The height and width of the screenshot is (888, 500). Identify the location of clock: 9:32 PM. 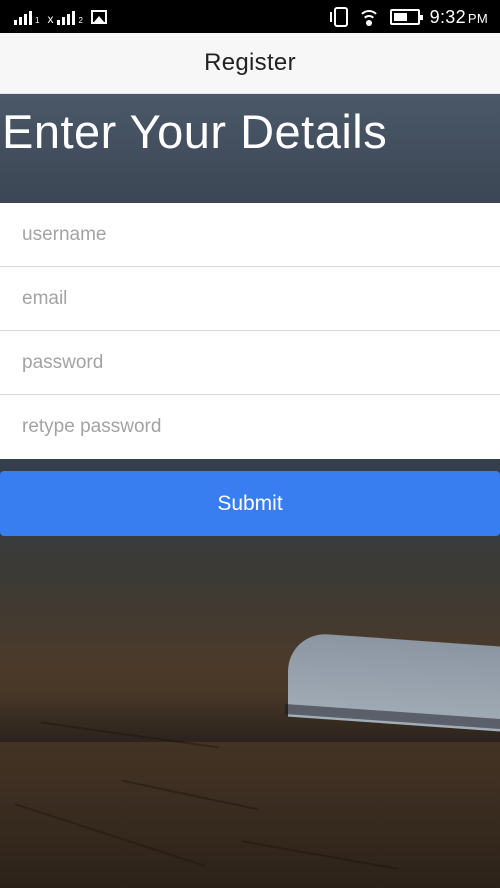
(459, 17).